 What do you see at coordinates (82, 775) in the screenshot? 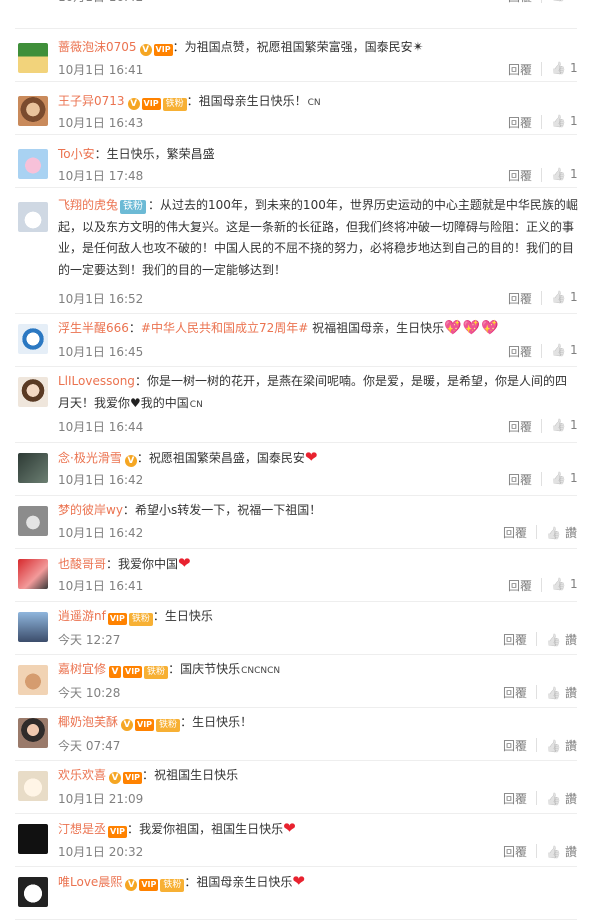
I see `nickname-link: 欢乐欢喜` at bounding box center [82, 775].